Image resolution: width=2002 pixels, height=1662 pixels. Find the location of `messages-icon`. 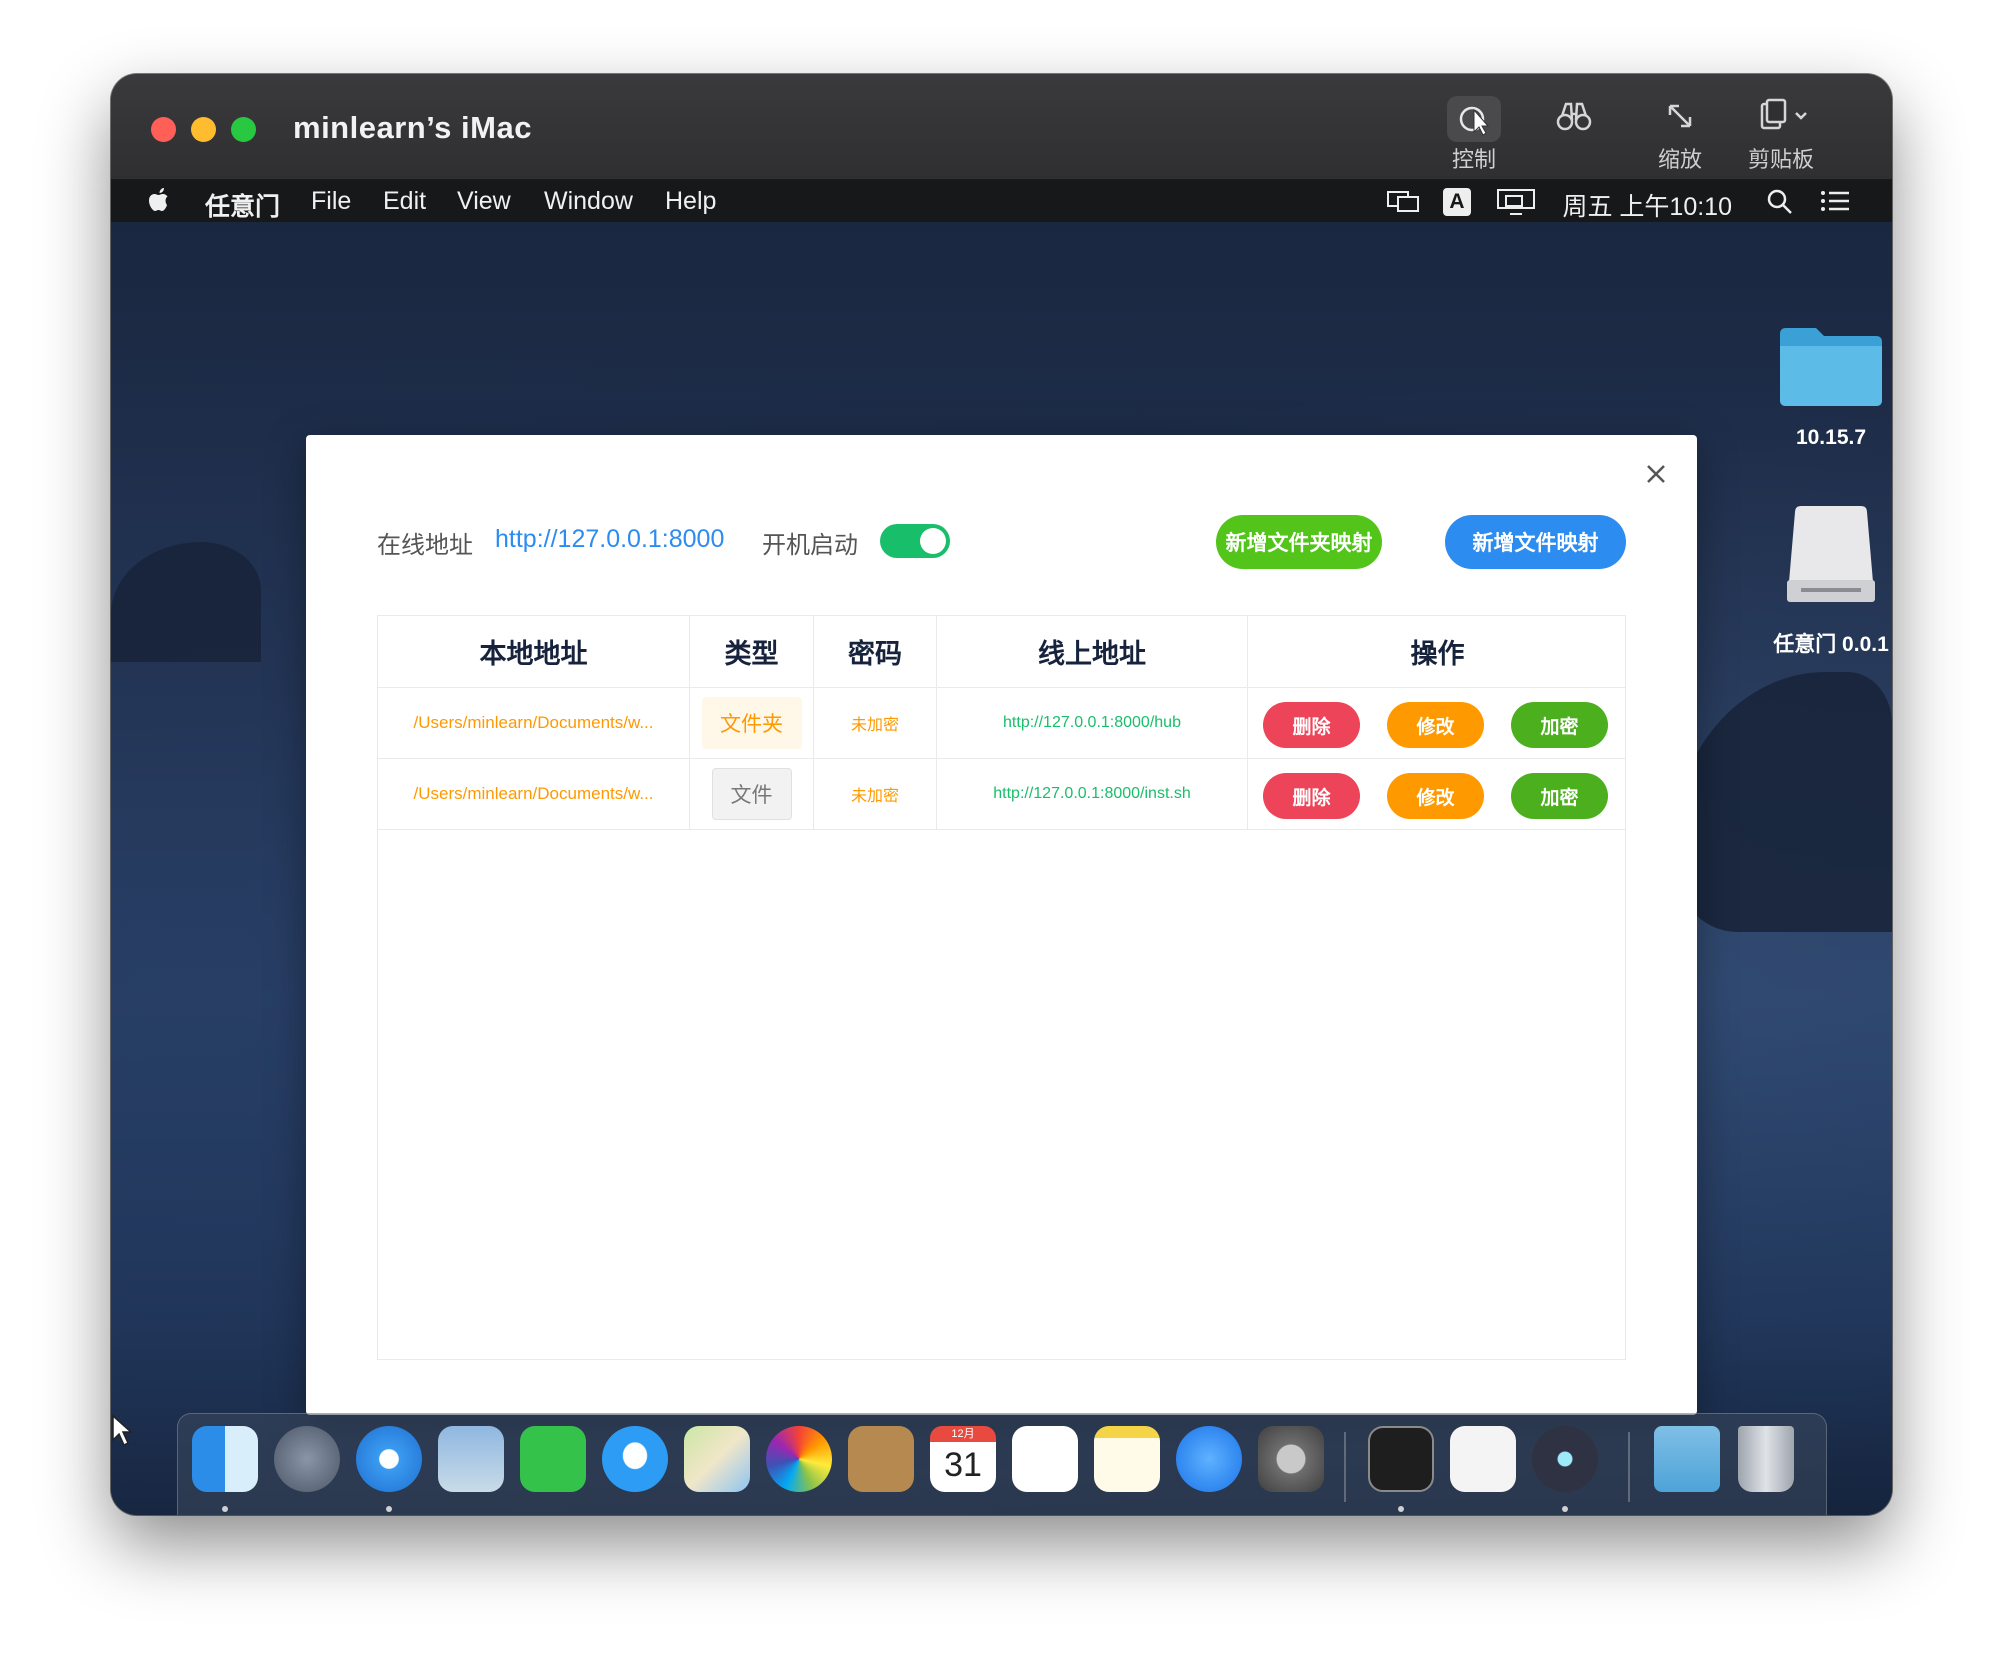

messages-icon is located at coordinates (635, 1459).